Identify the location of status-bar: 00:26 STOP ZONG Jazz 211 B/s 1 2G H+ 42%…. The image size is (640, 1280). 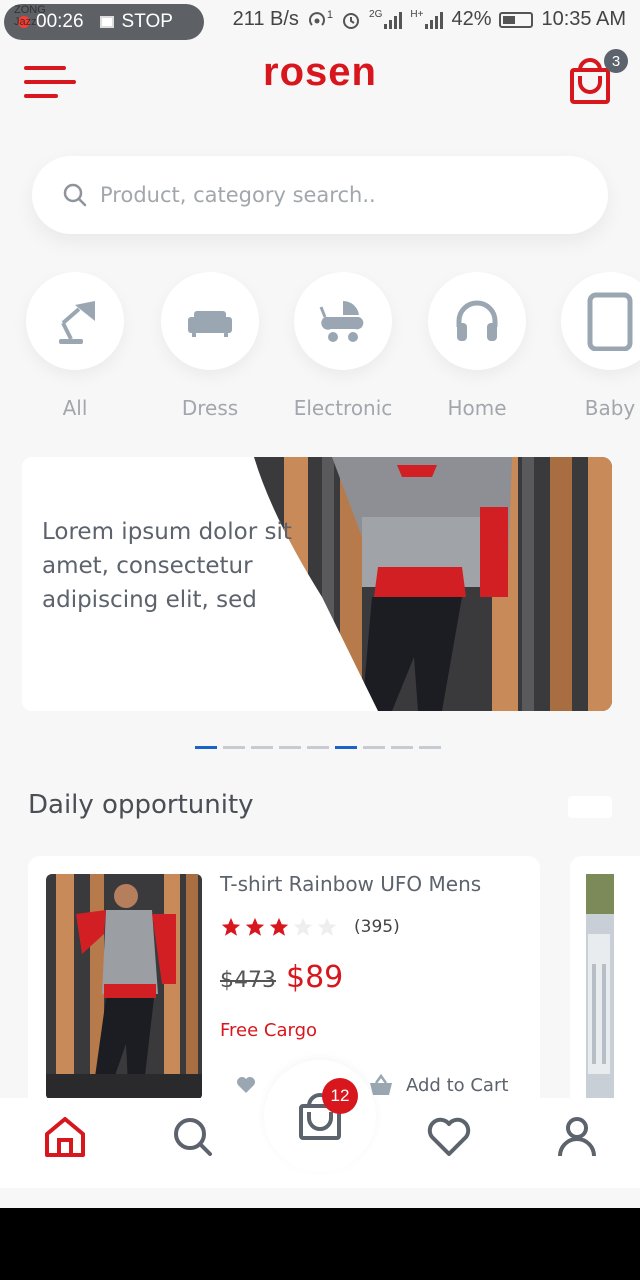
(320, 22).